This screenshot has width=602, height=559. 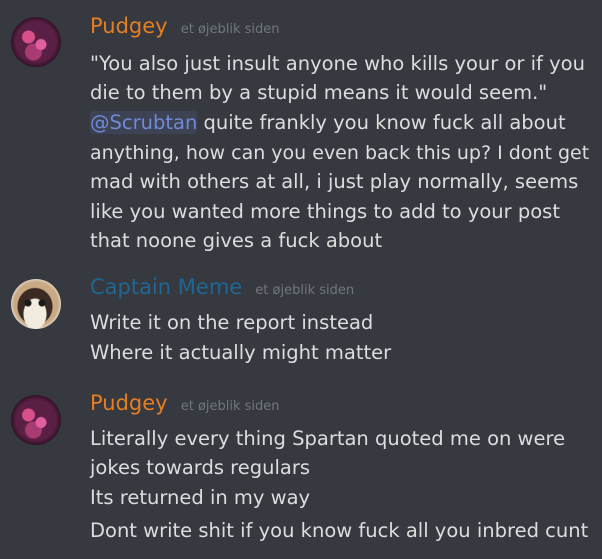 I want to click on message-text: that noone gives a fuck about, so click(x=236, y=240).